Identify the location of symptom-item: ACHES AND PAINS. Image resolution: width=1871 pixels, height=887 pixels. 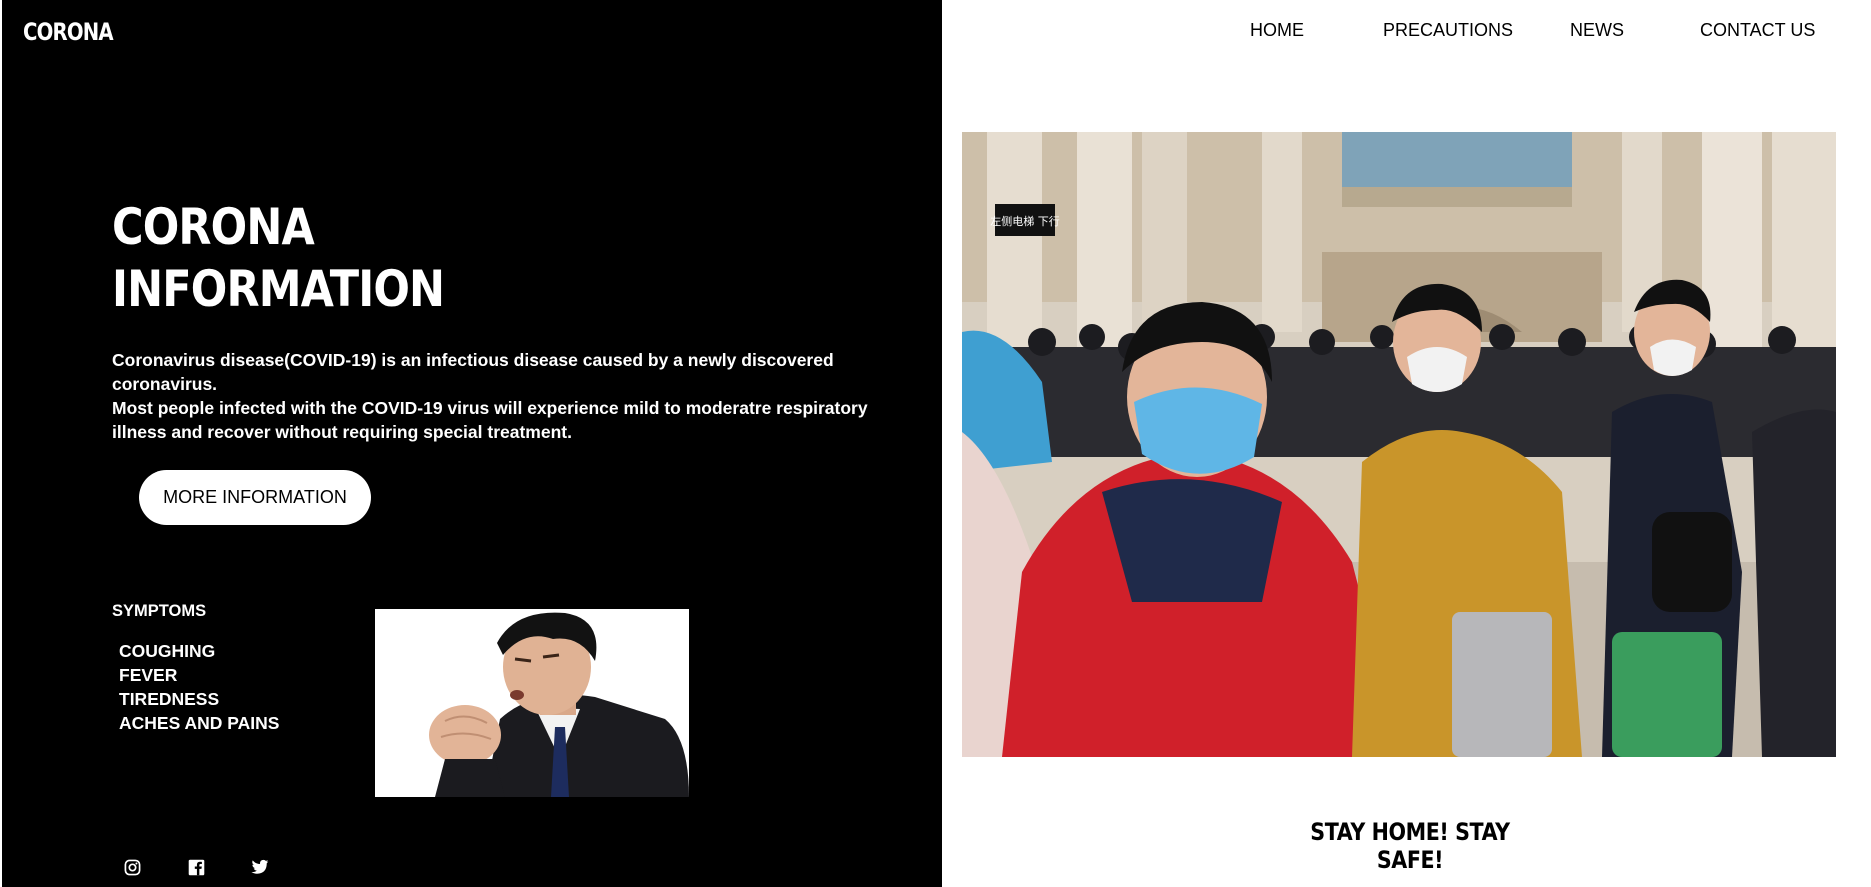
(199, 723).